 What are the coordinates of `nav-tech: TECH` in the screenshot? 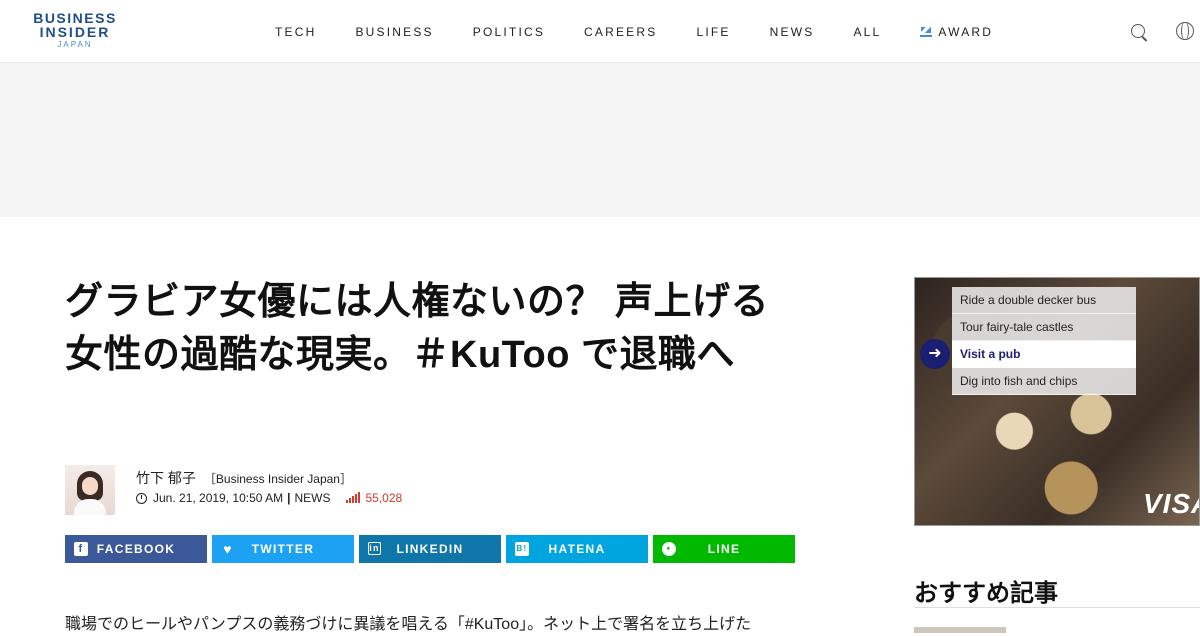 It's located at (295, 32).